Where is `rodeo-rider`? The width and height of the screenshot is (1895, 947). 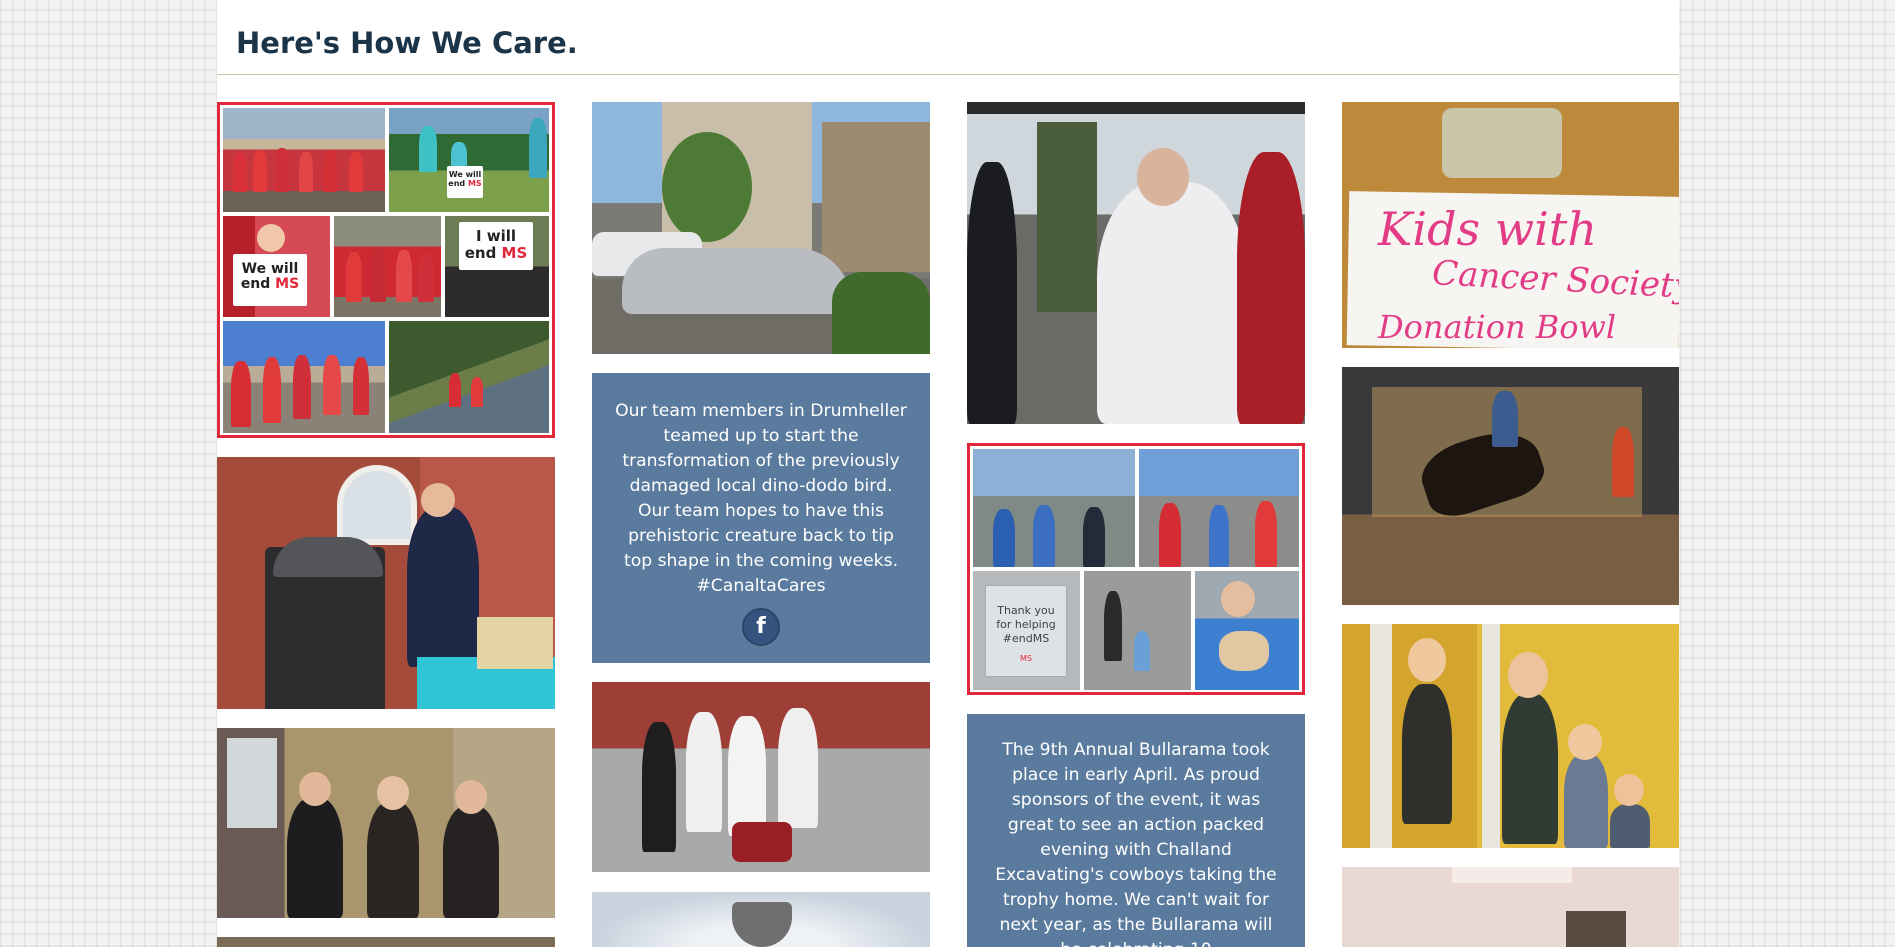
rodeo-rider is located at coordinates (1505, 419).